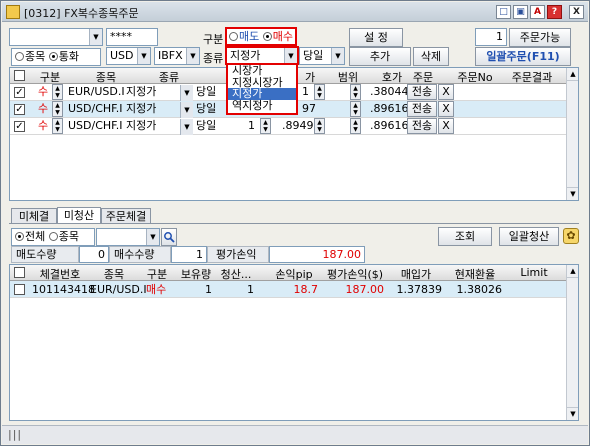  What do you see at coordinates (177, 56) in the screenshot?
I see `broker-select: IBFX ▼` at bounding box center [177, 56].